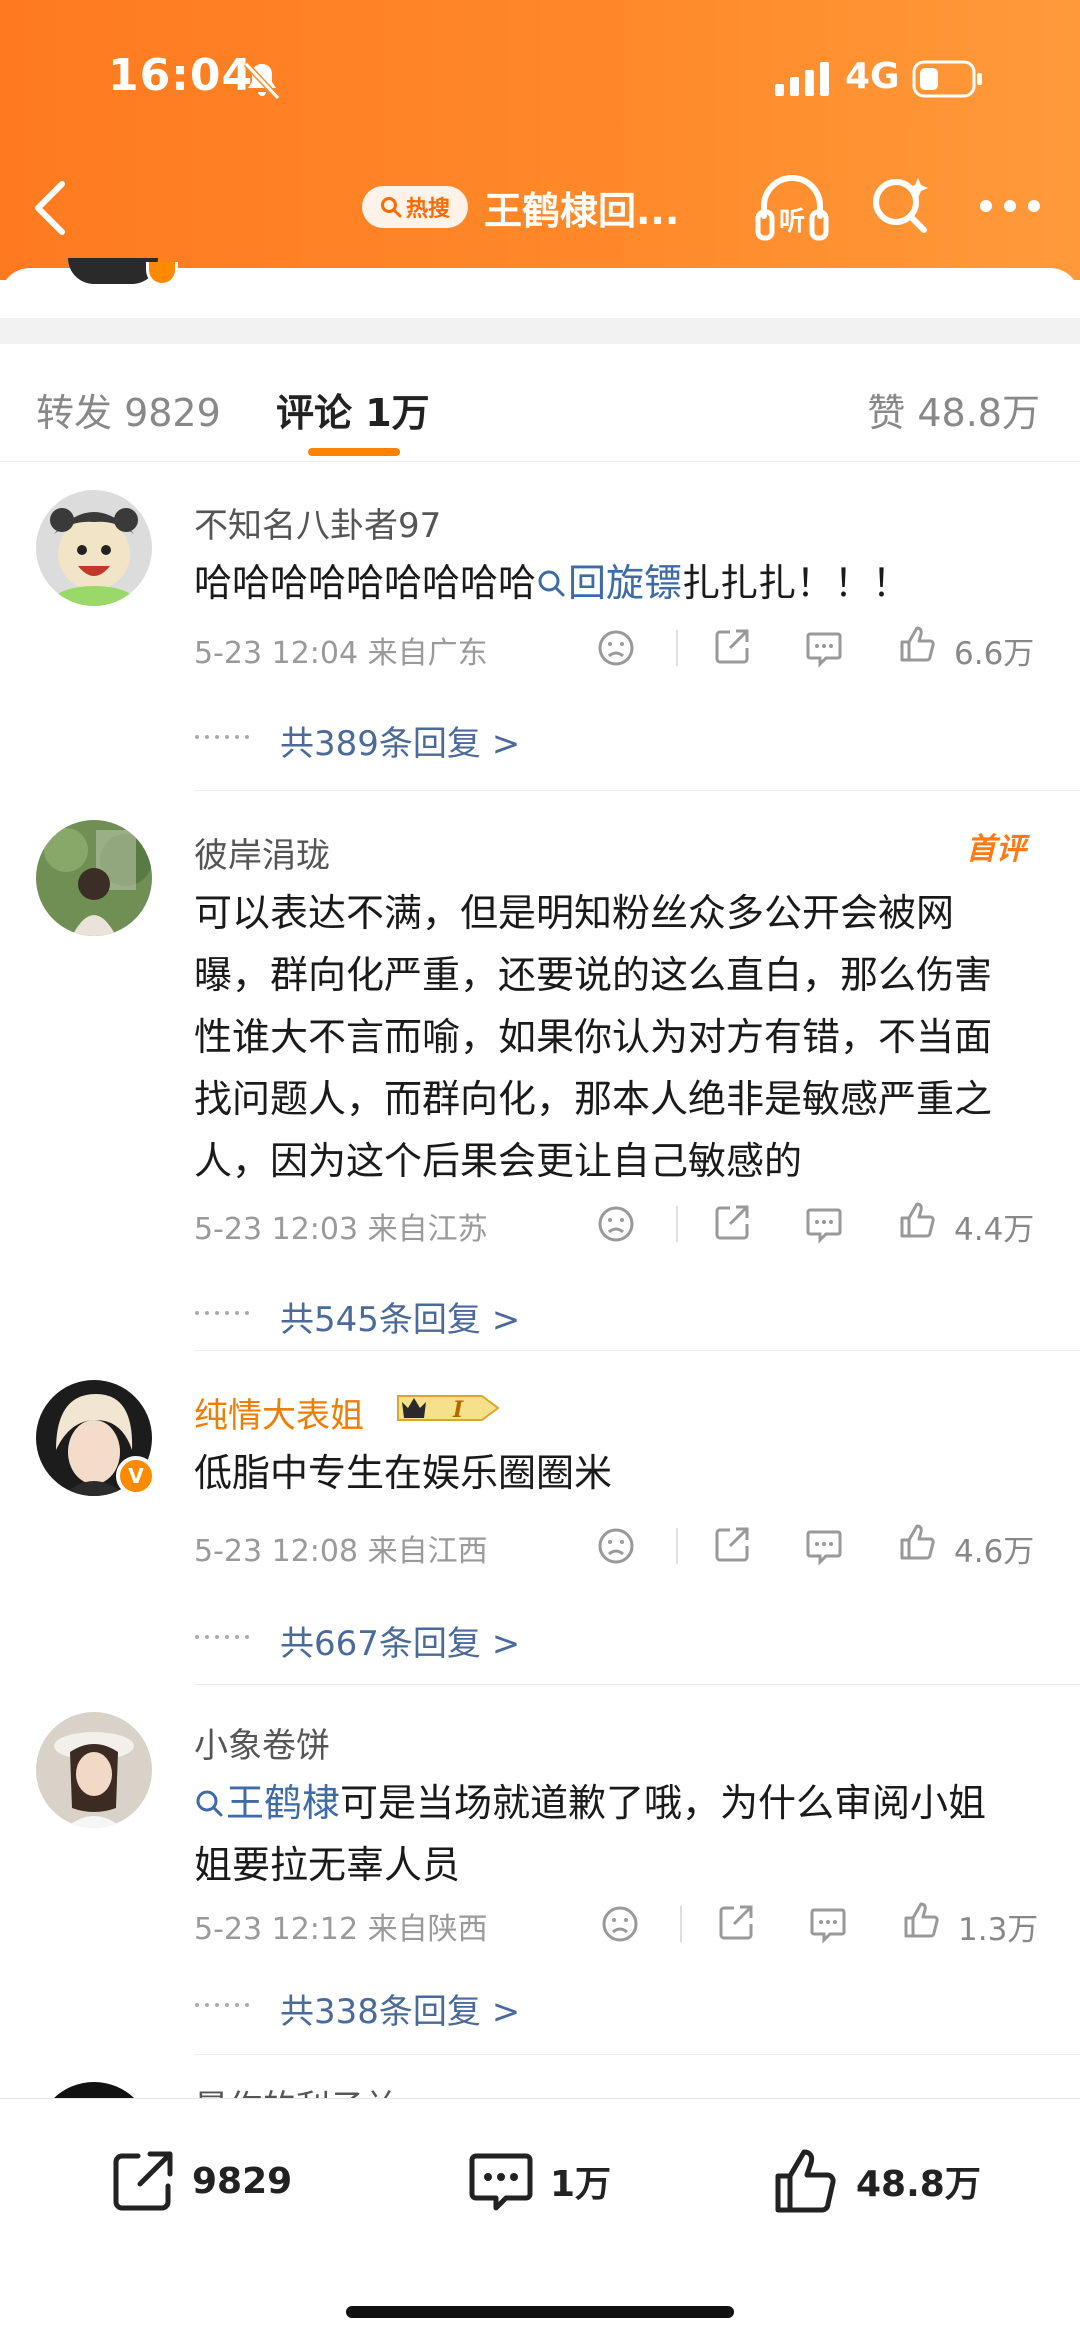  I want to click on status-time: 16:04, so click(181, 75).